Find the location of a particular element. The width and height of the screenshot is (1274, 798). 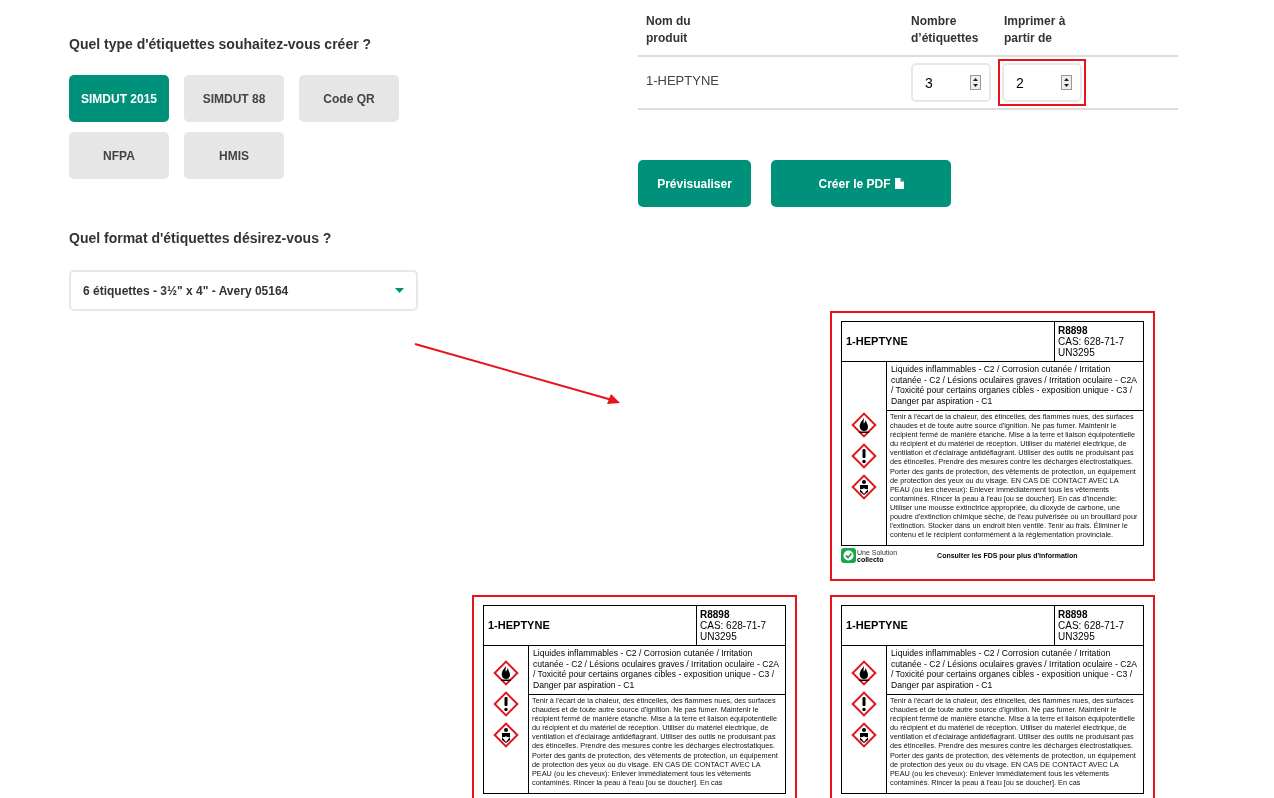

column-header: Nombre d’étiquettes is located at coordinates (945, 30).